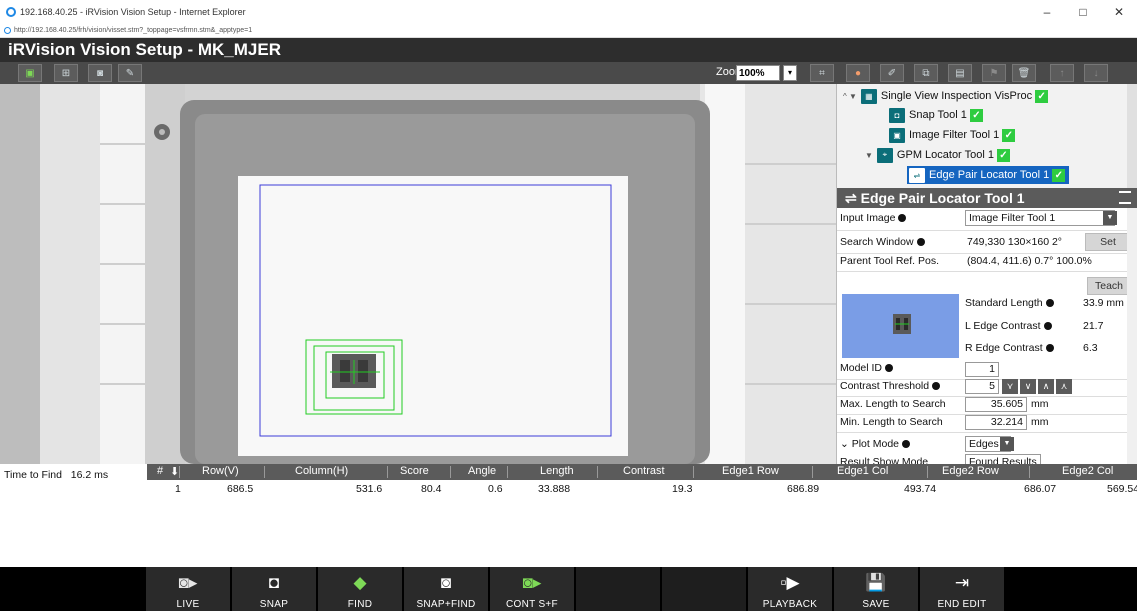 The height and width of the screenshot is (611, 1137). What do you see at coordinates (1028, 386) in the screenshot?
I see `chevron-down-icon: ∨` at bounding box center [1028, 386].